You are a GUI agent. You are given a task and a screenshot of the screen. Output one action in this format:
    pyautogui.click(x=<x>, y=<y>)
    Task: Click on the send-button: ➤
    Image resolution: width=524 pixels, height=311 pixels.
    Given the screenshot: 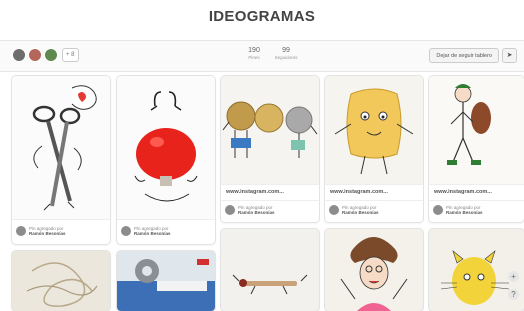 What is the action you would take?
    pyautogui.click(x=509, y=55)
    